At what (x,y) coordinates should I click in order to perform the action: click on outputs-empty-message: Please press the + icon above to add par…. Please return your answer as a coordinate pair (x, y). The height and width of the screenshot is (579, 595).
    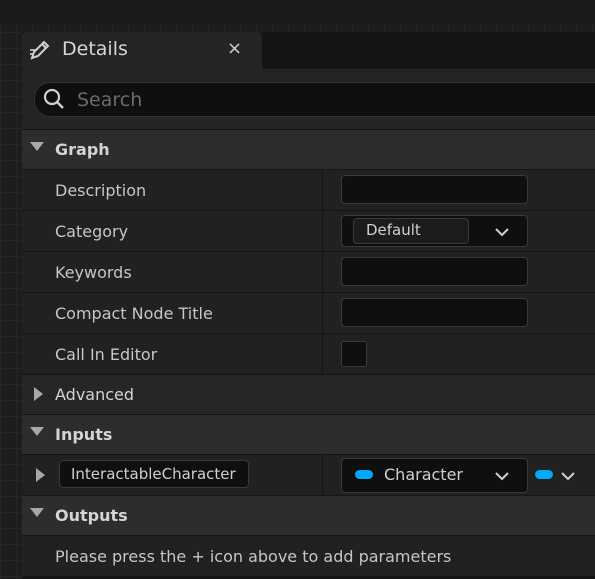
    Looking at the image, I should click on (253, 556).